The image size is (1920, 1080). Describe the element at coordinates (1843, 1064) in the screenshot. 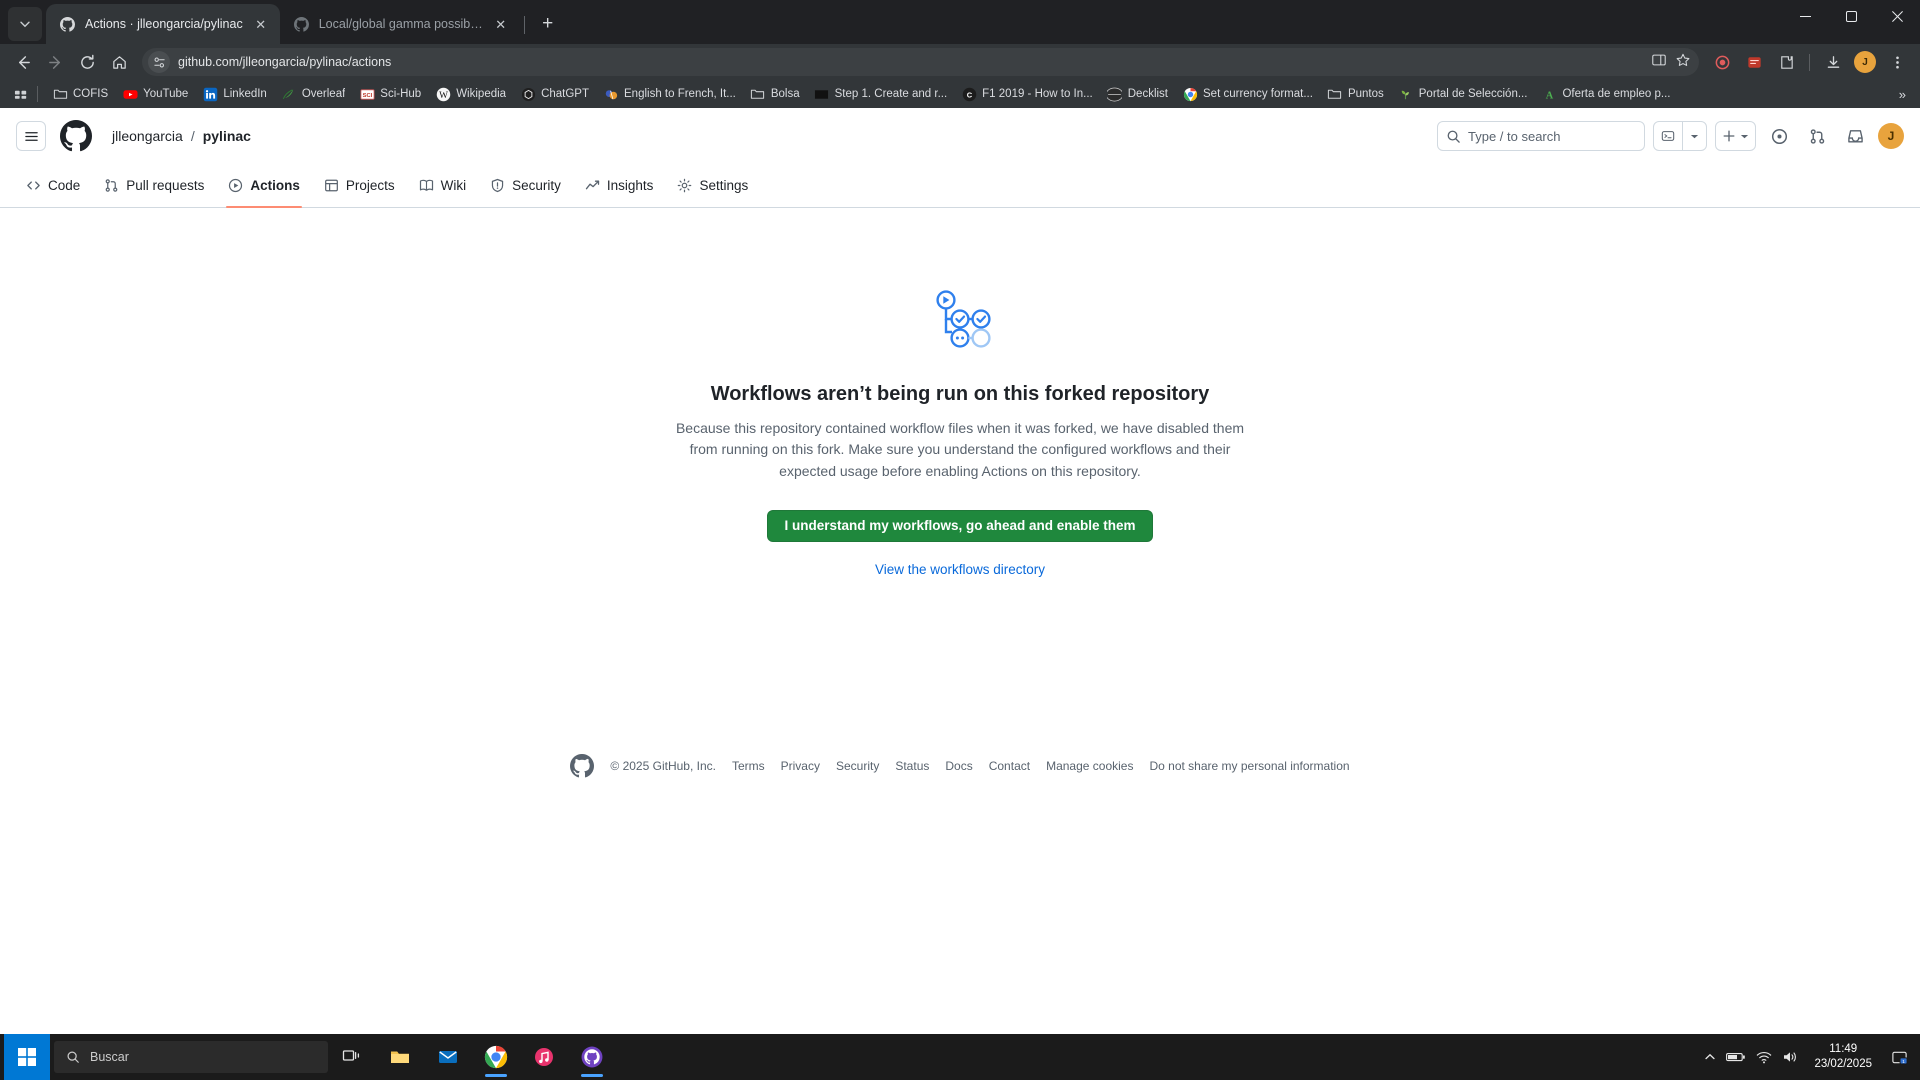

I see `clock-date: 23/02/2025` at that location.